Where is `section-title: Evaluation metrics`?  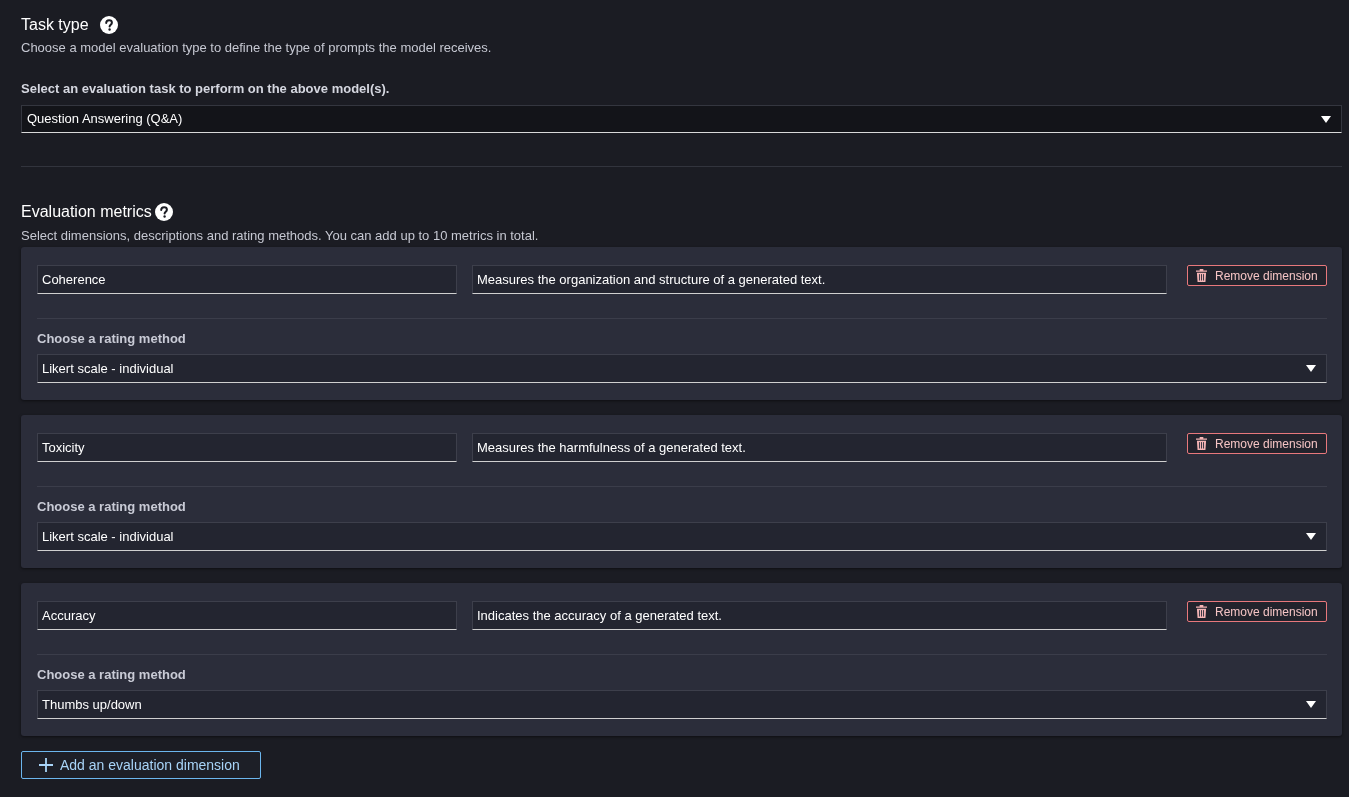 section-title: Evaluation metrics is located at coordinates (86, 212).